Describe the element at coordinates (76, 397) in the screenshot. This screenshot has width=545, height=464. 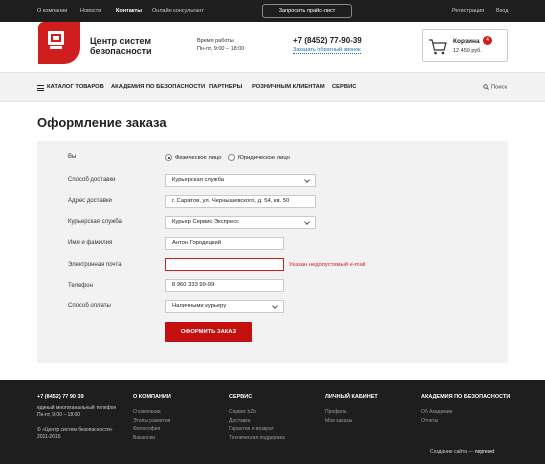
I see `footer-phone: +7 (8452) 77 90 39` at that location.